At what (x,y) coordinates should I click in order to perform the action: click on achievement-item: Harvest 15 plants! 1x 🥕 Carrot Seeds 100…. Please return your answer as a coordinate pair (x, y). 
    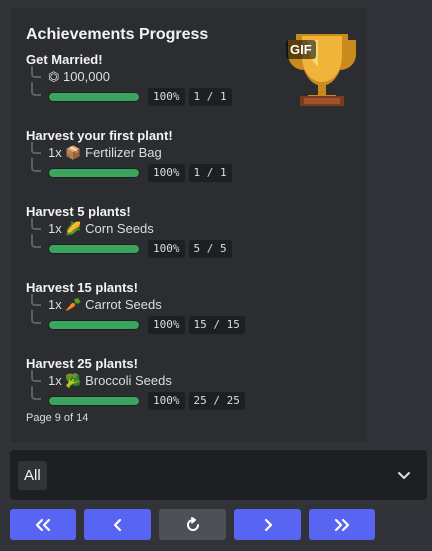
    Looking at the image, I should click on (188, 308).